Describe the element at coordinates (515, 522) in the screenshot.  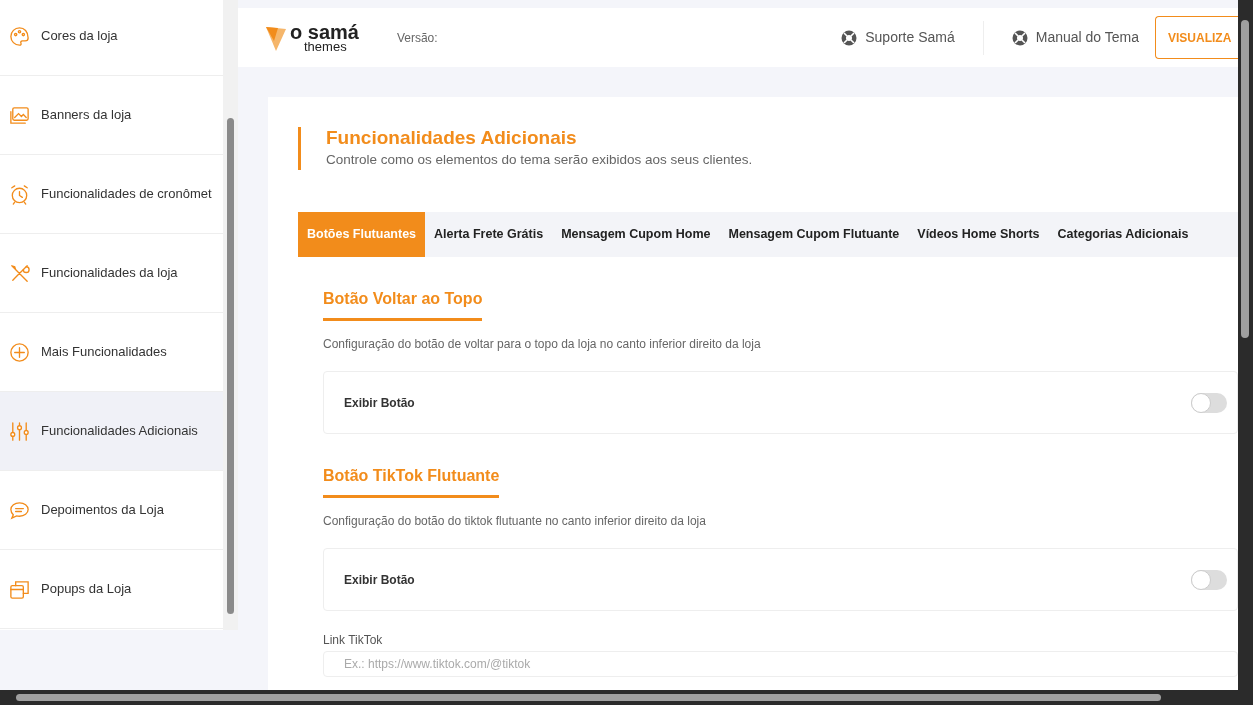
I see `section-description: Configuração do botão do tiktok flutuante no canto inferior direito da loja` at that location.